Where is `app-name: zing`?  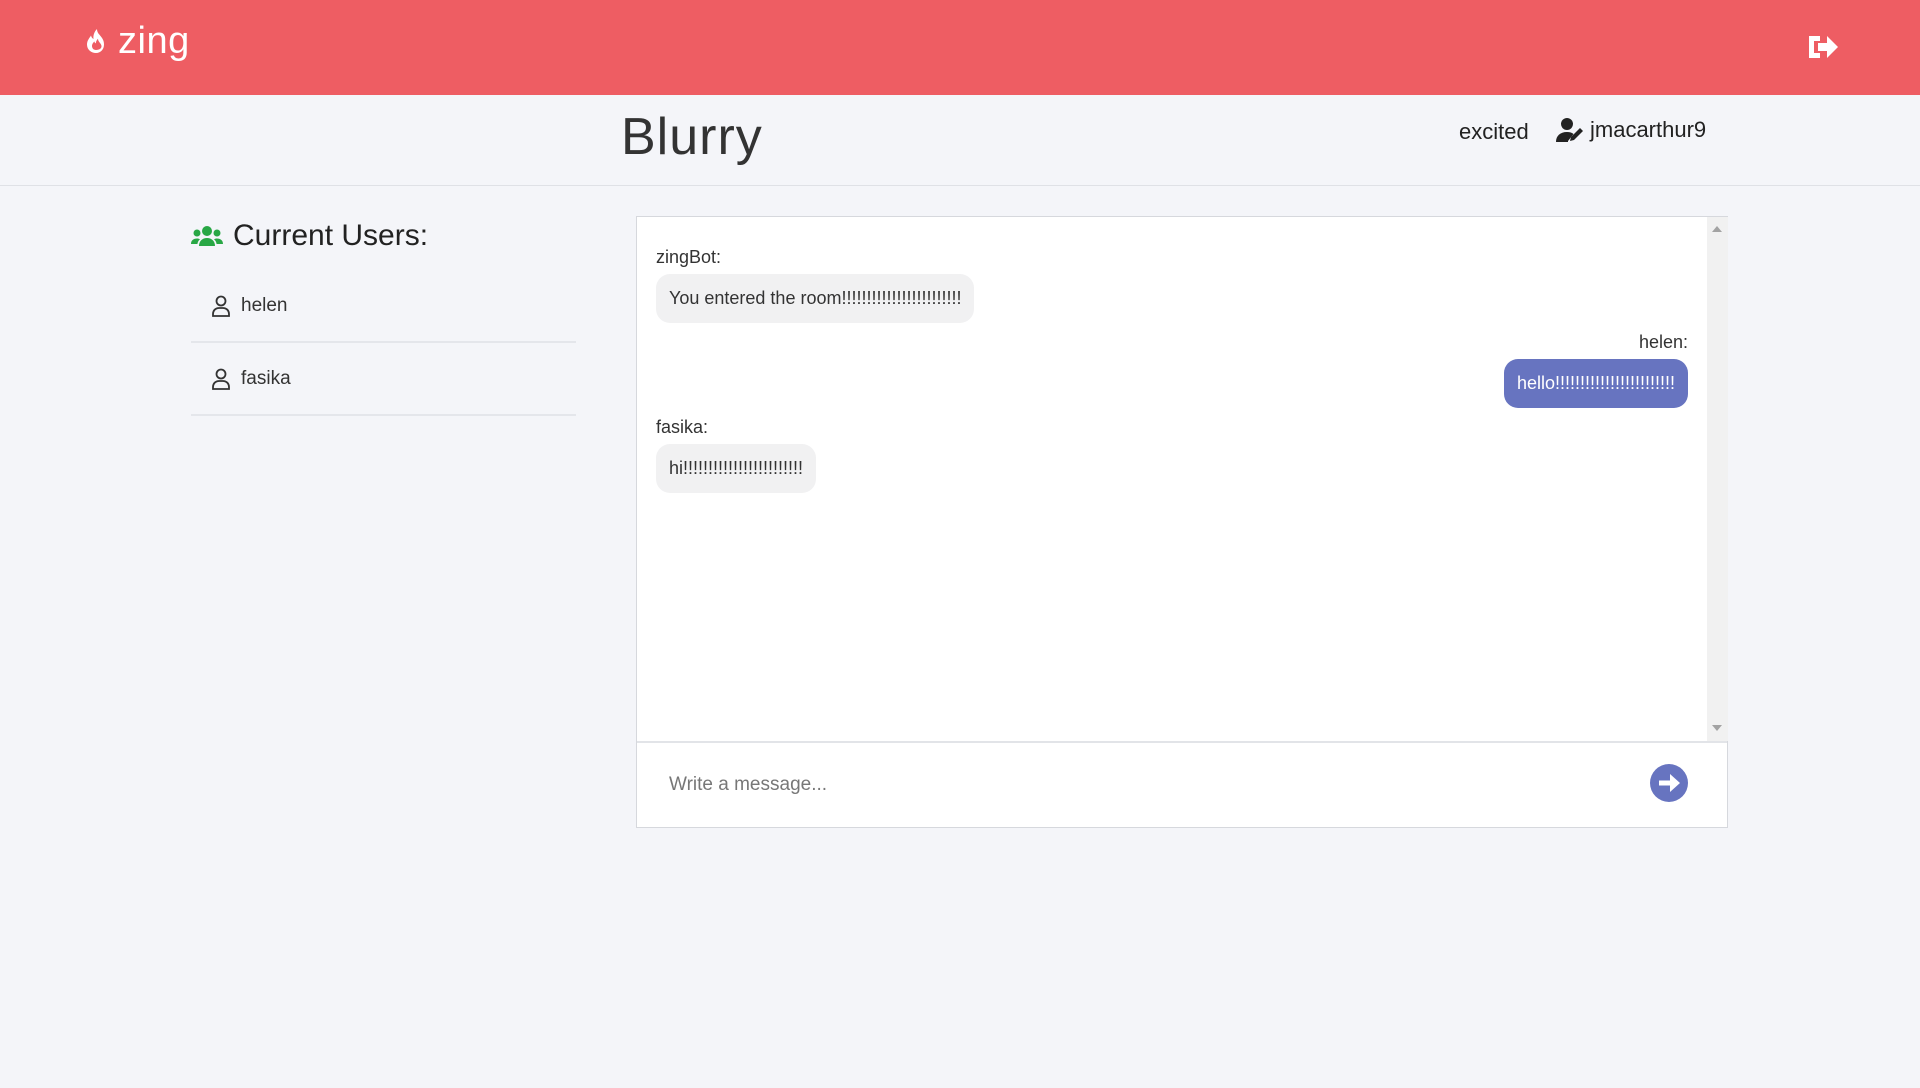
app-name: zing is located at coordinates (154, 40).